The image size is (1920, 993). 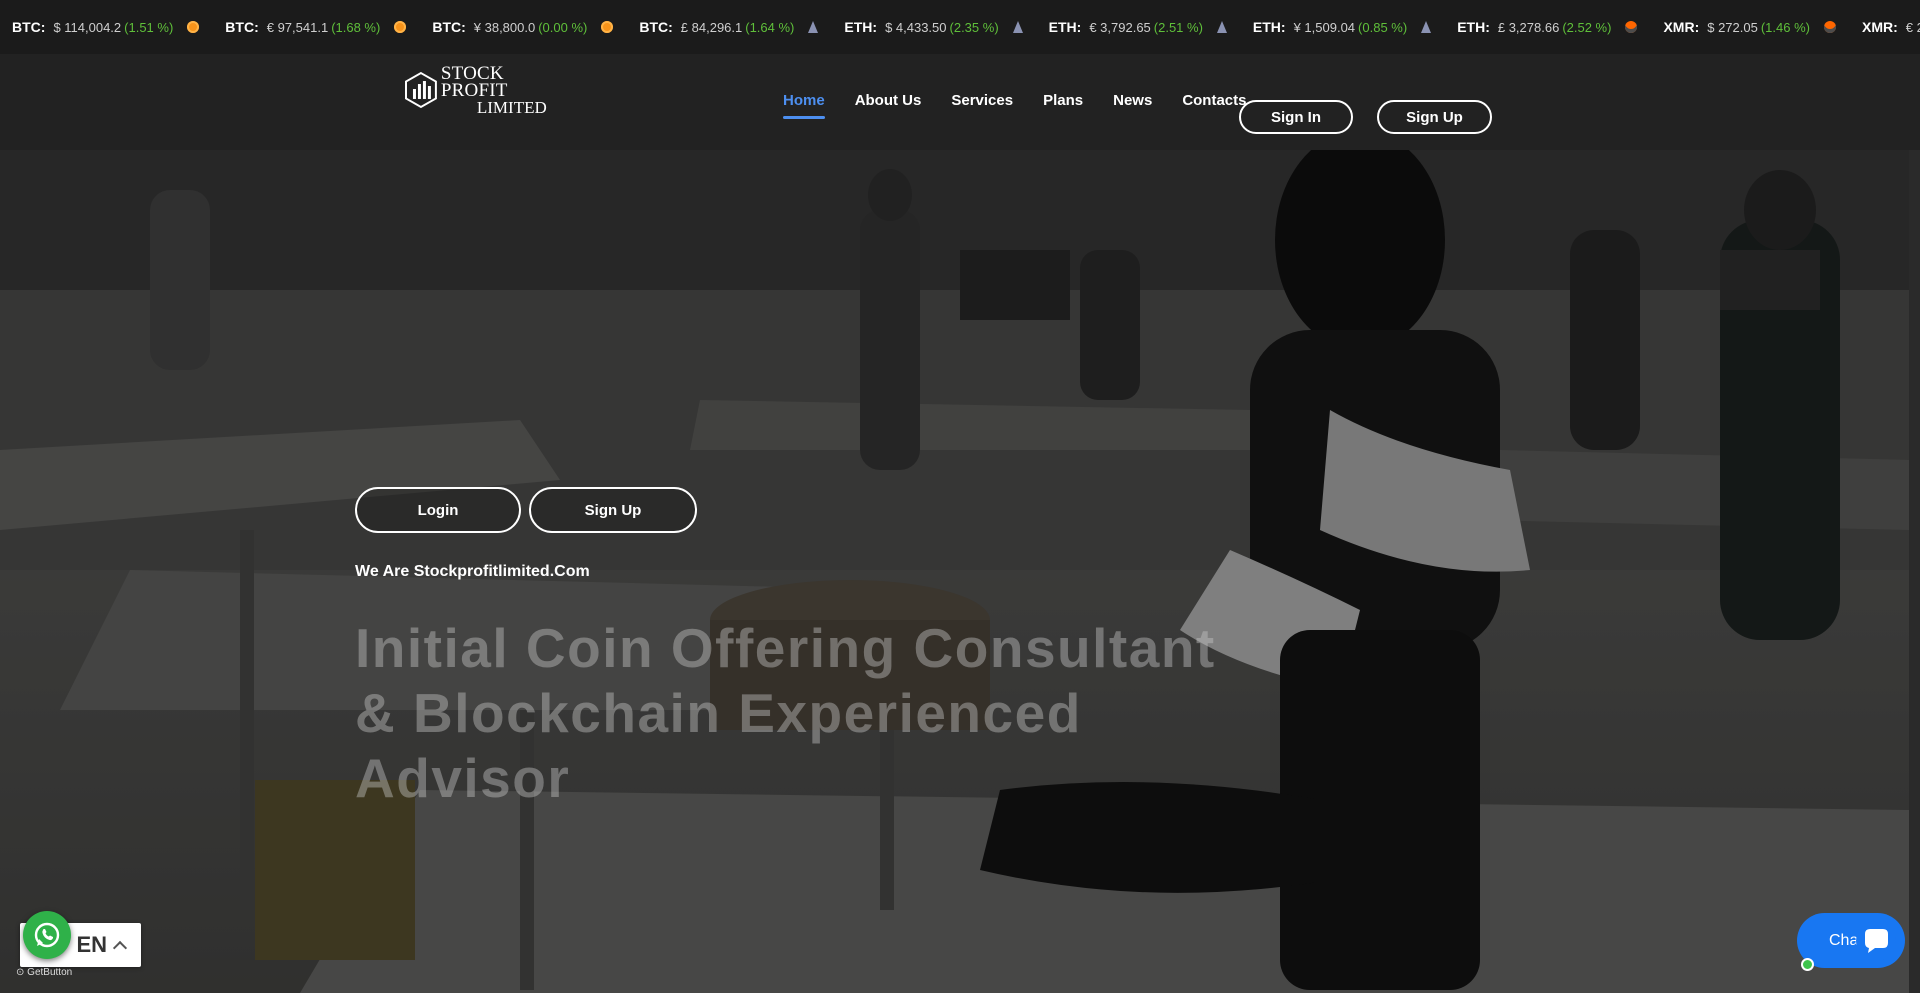 What do you see at coordinates (504, 27) in the screenshot?
I see `ticker-price: ¥ 38,800.0` at bounding box center [504, 27].